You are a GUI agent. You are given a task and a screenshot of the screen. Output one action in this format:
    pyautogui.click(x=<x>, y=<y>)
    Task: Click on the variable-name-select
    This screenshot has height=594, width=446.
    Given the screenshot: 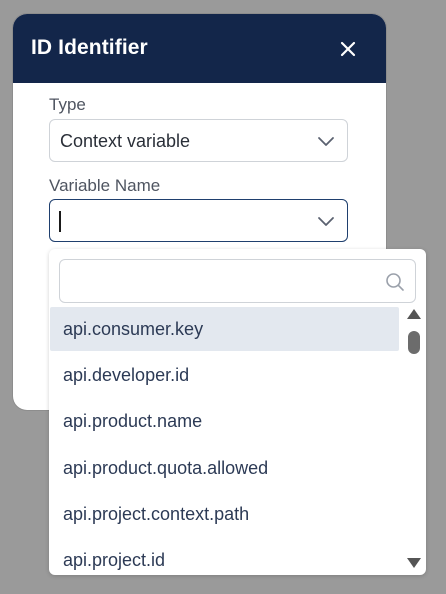 What is the action you would take?
    pyautogui.click(x=198, y=220)
    